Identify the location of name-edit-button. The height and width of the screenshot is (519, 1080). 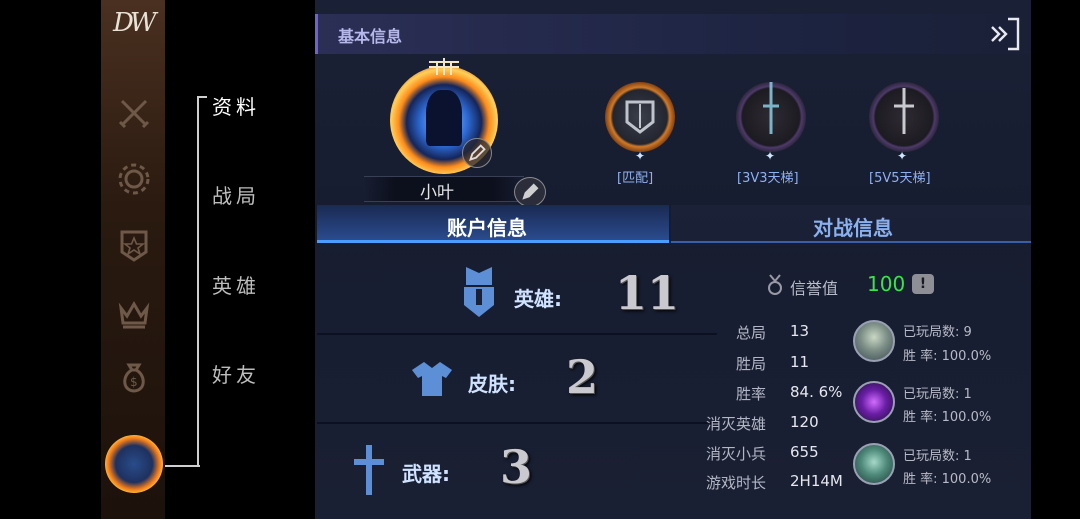
(530, 192).